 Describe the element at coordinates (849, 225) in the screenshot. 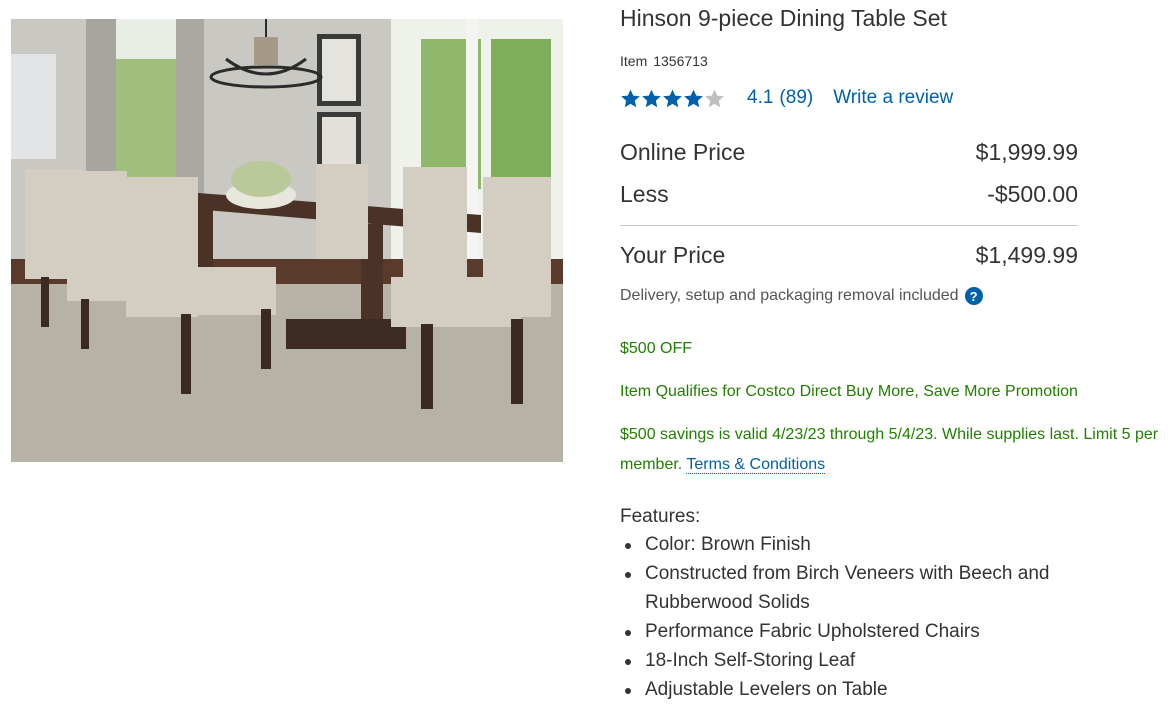

I see `price-divider` at that location.